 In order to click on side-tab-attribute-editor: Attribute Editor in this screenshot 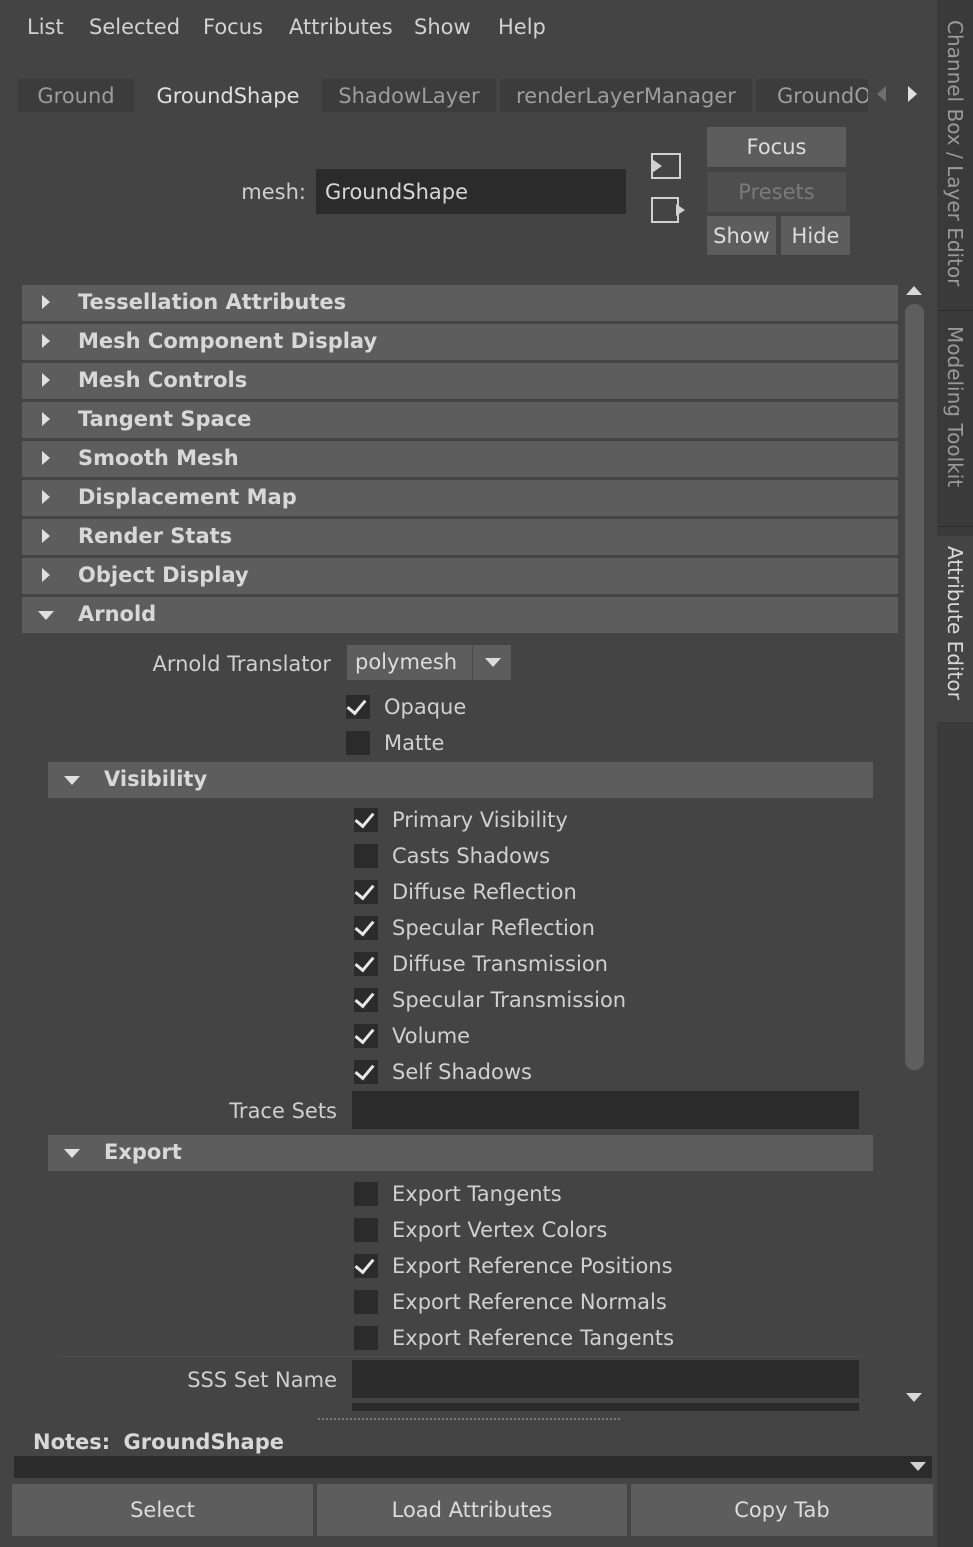, I will do `click(955, 629)`.